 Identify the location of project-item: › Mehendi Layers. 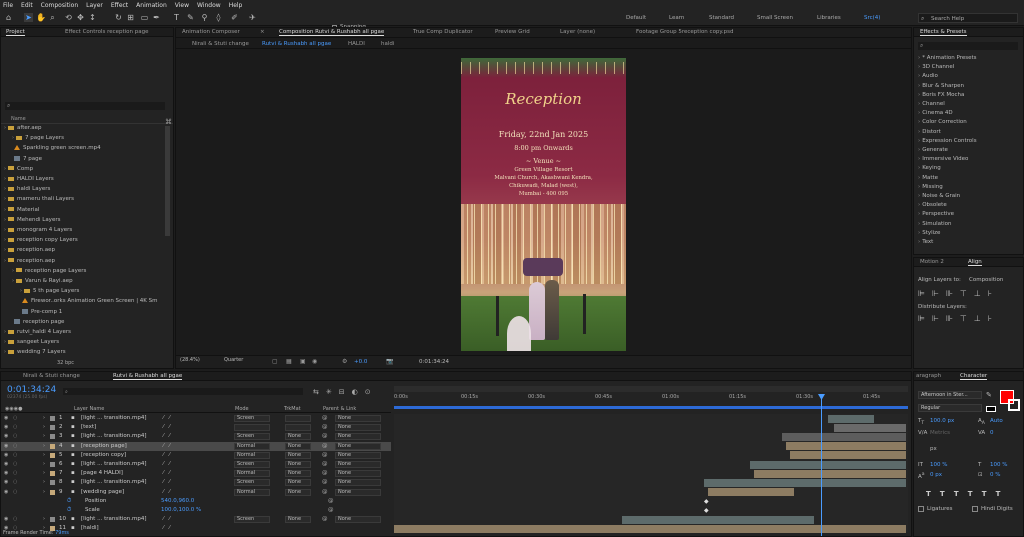
(32, 222).